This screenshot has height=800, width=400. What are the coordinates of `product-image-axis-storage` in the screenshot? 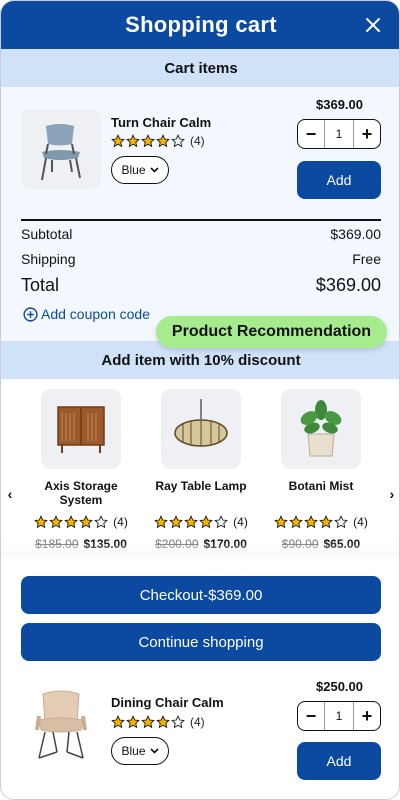 It's located at (81, 429).